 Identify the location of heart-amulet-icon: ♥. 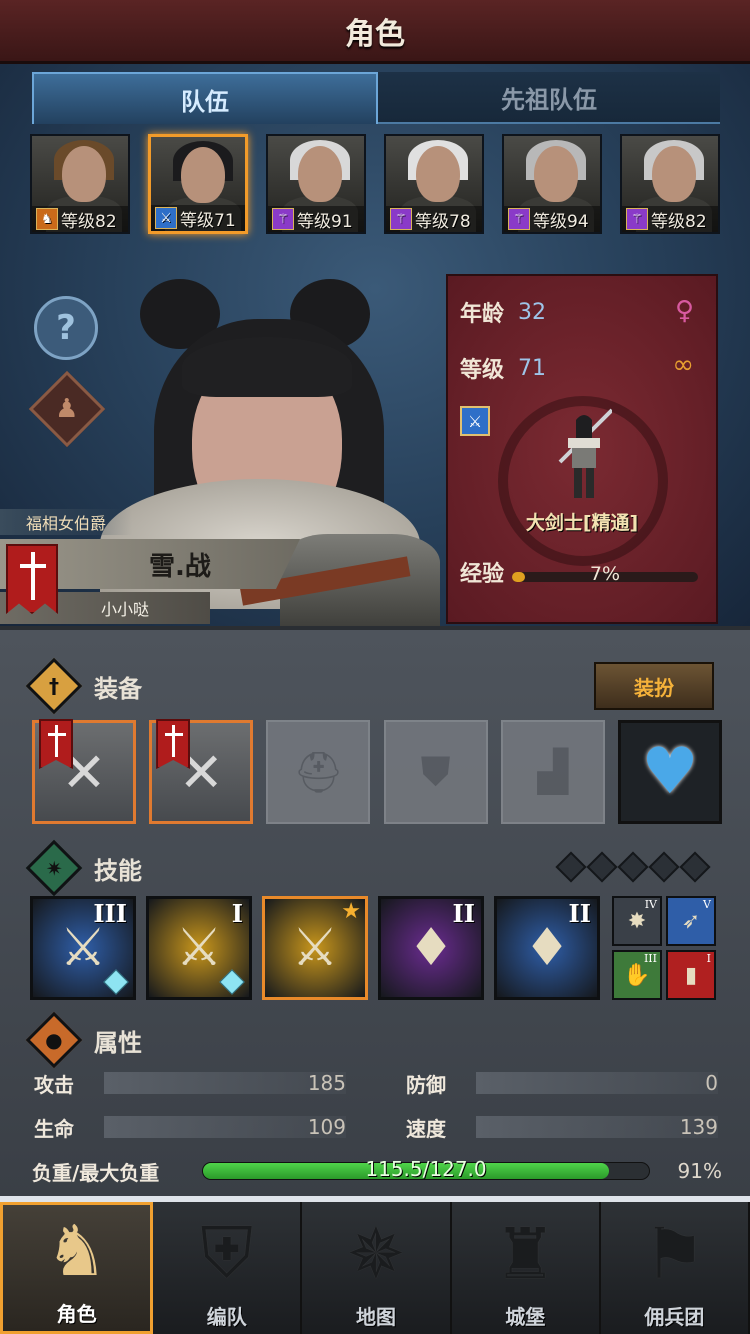
(670, 772).